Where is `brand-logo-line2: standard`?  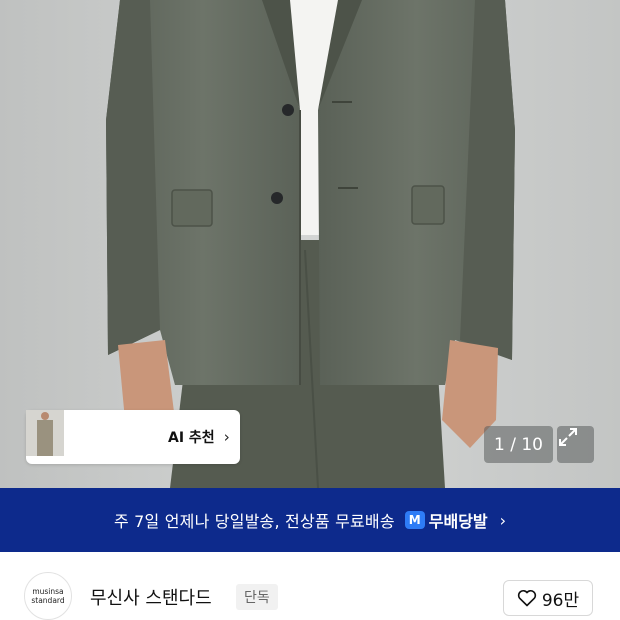 brand-logo-line2: standard is located at coordinates (48, 600).